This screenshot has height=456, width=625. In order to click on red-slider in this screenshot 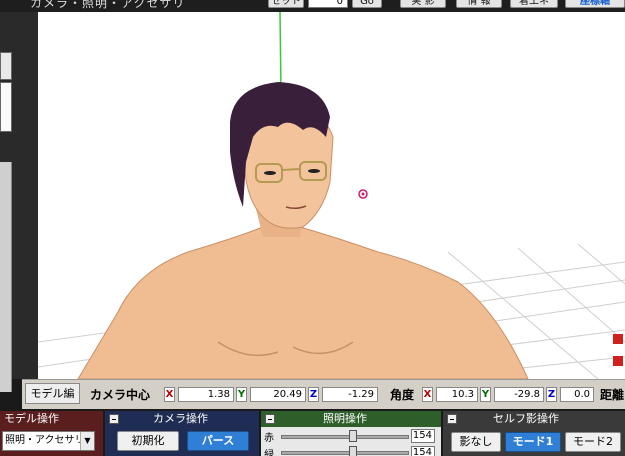, I will do `click(345, 437)`.